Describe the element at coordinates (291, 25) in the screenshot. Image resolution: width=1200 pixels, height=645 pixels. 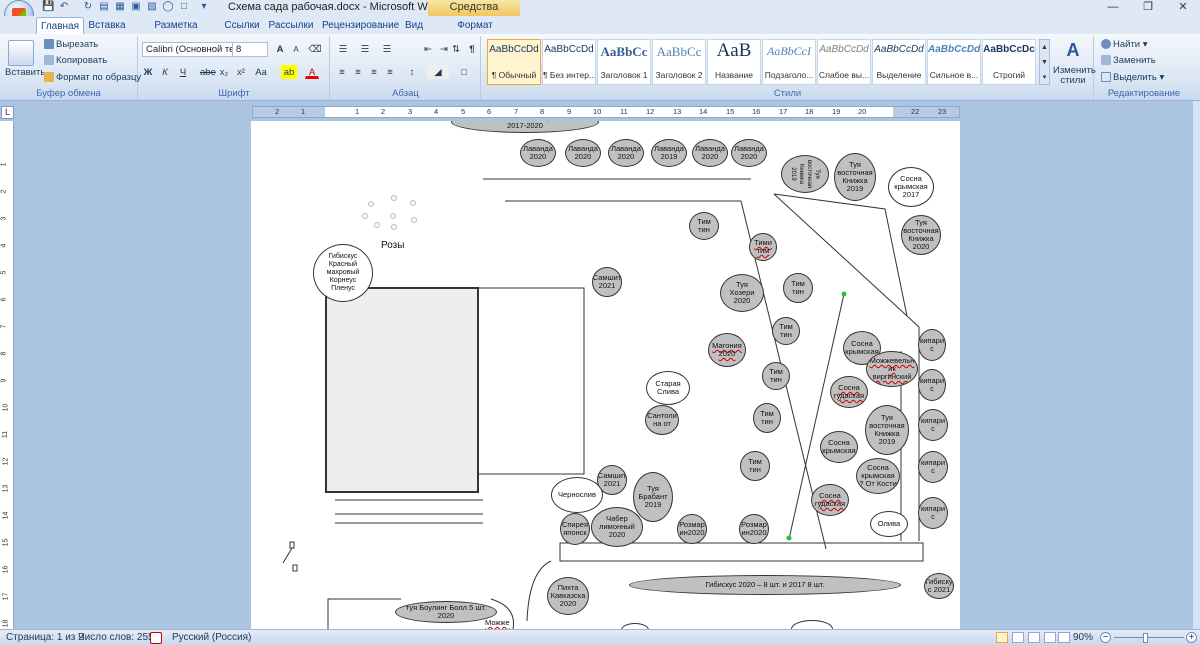
I see `tab-mailings: Рассылки` at that location.